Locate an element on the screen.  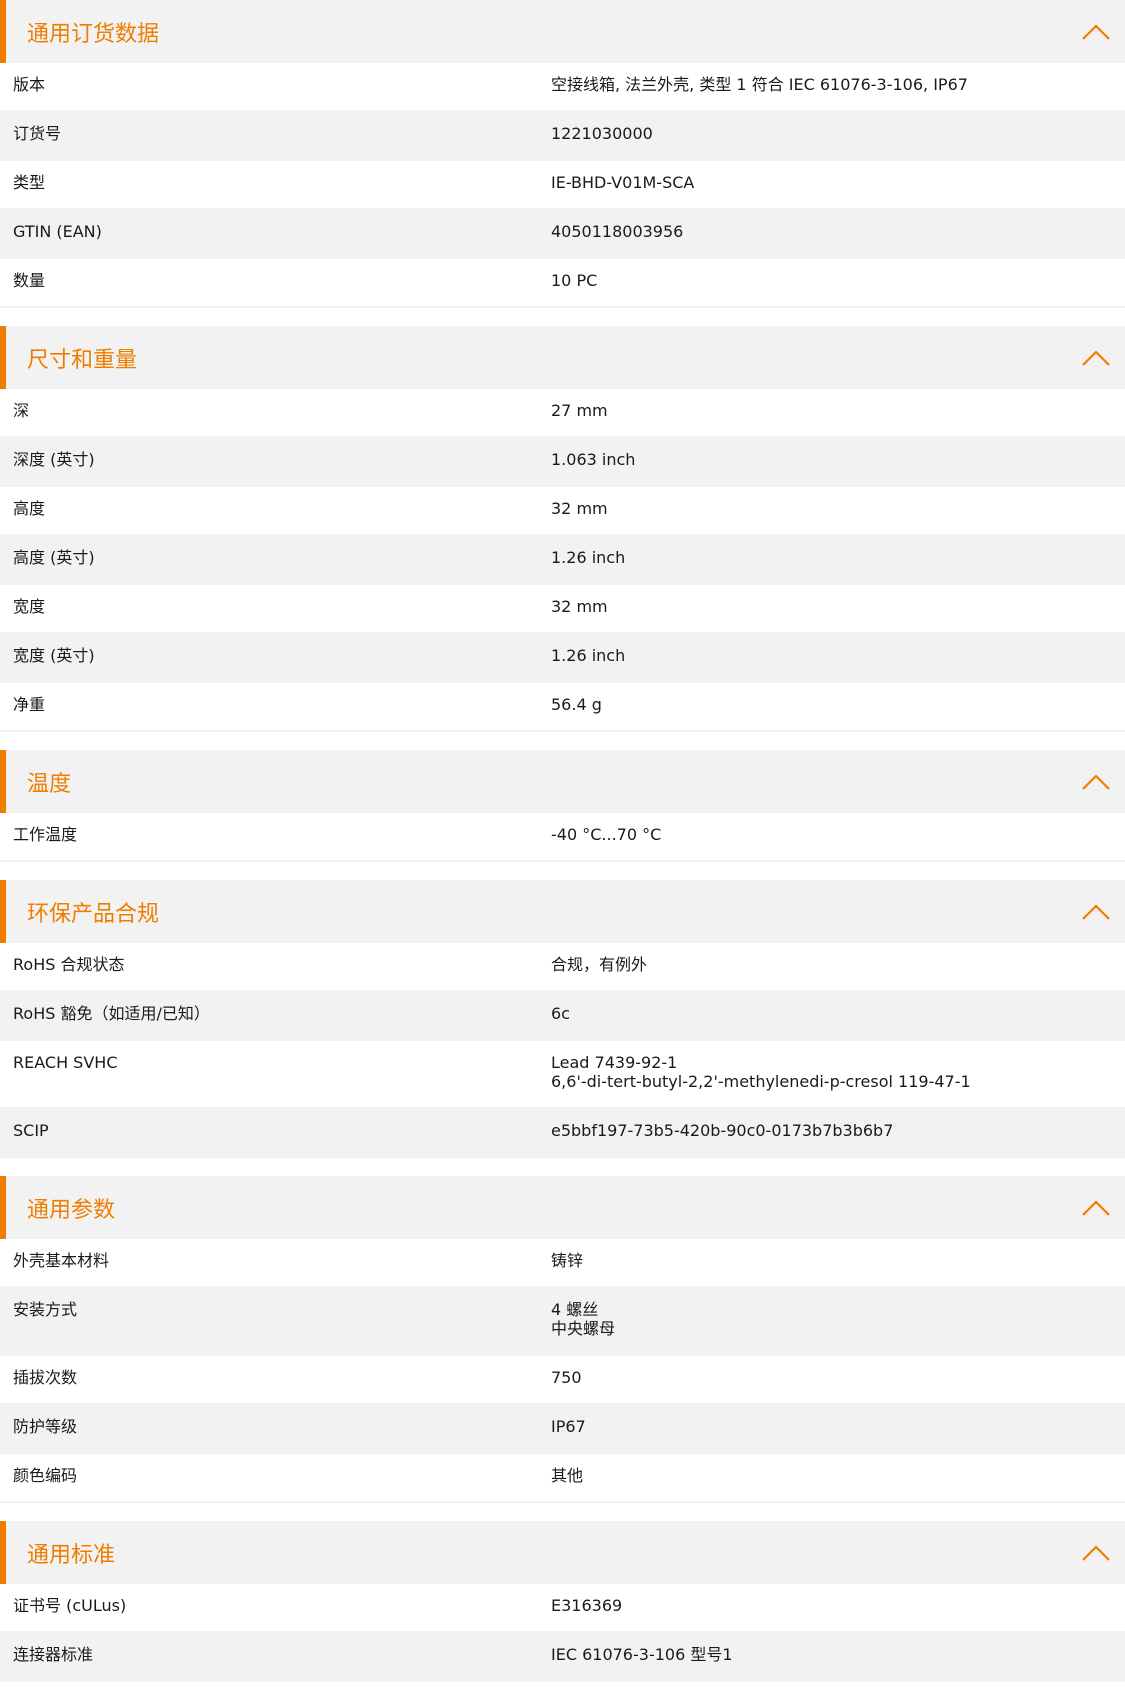
table-row: 宽度 32 mm is located at coordinates (562, 609).